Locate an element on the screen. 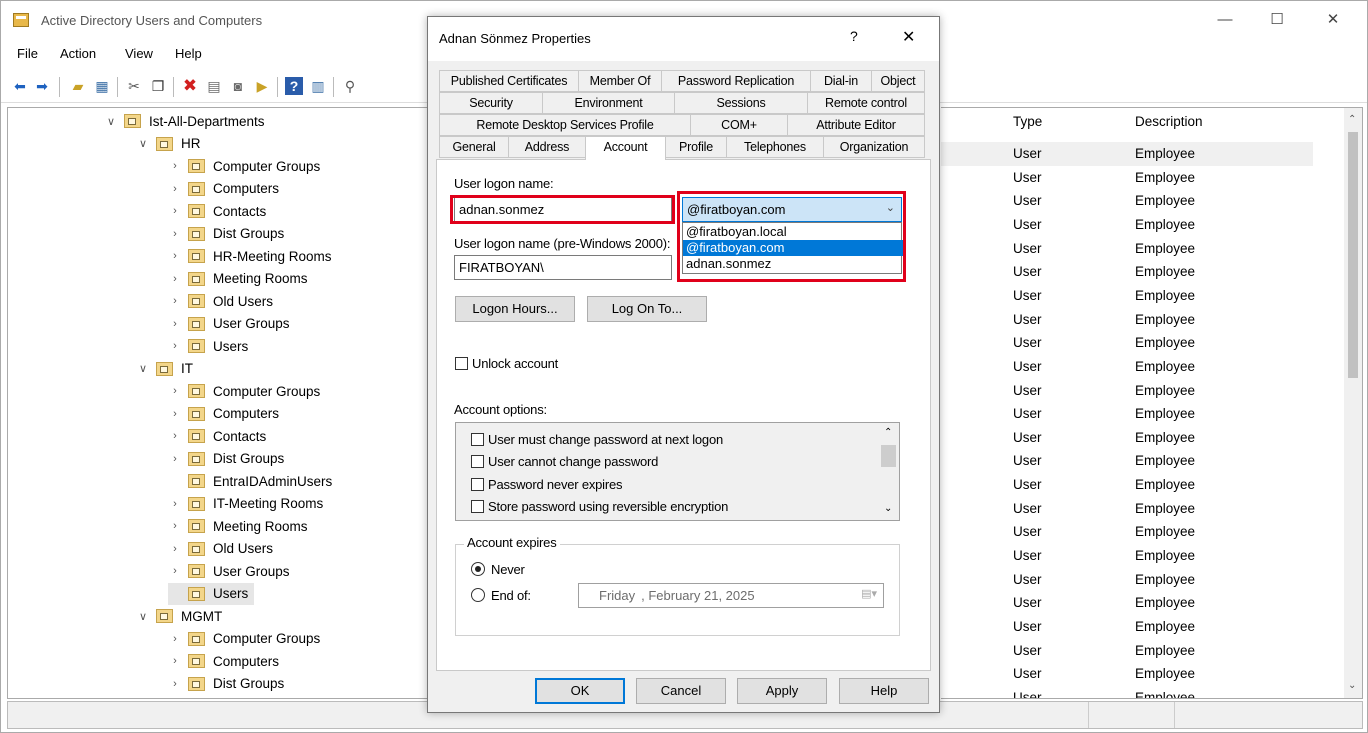 The image size is (1368, 733). copy-icon: ❐ is located at coordinates (158, 86).